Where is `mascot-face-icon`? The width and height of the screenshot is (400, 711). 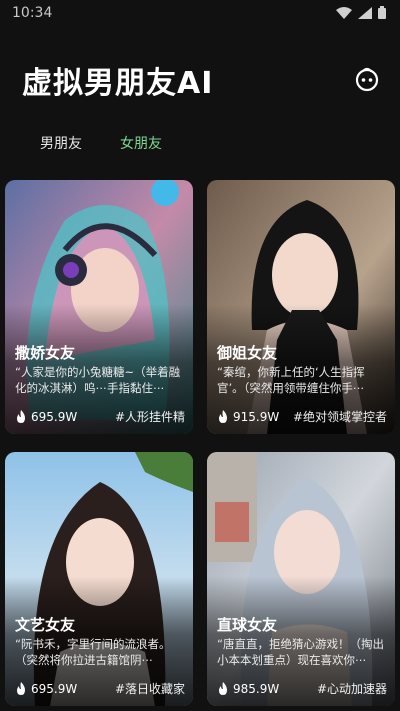 mascot-face-icon is located at coordinates (367, 79).